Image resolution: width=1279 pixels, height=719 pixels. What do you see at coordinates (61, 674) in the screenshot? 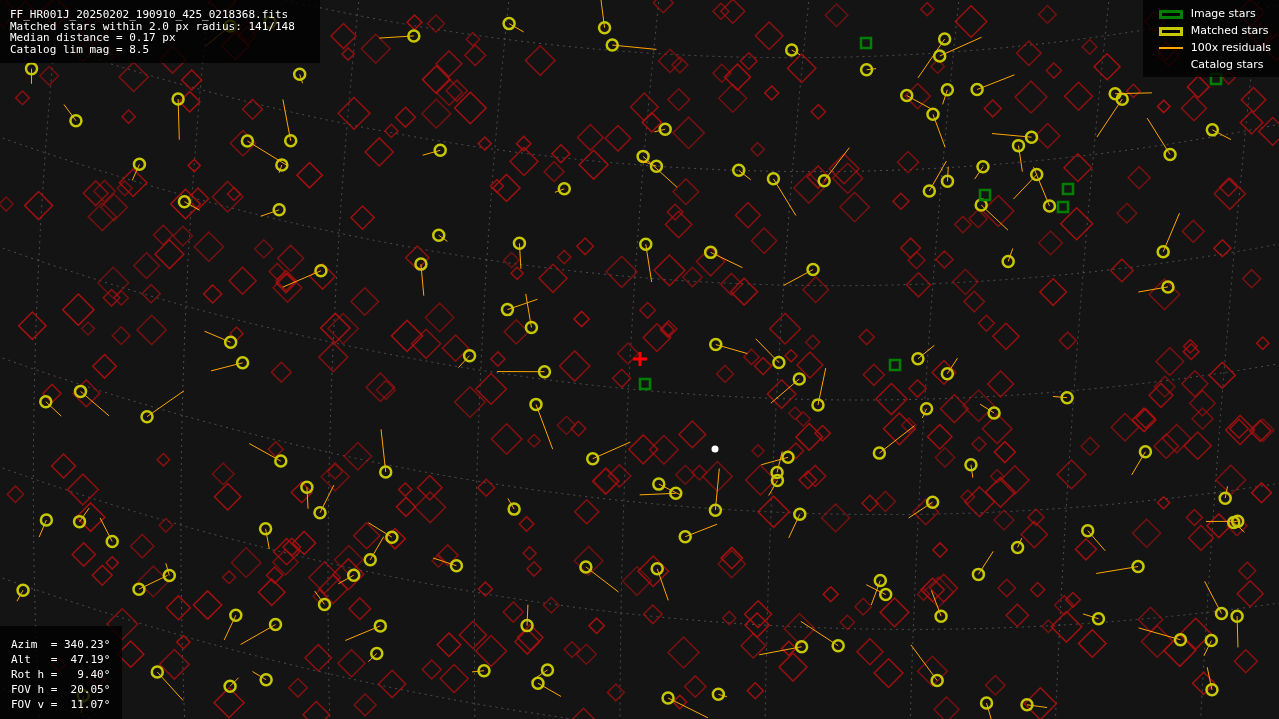
I see `pointing-text: Rot h = 9.40°` at bounding box center [61, 674].